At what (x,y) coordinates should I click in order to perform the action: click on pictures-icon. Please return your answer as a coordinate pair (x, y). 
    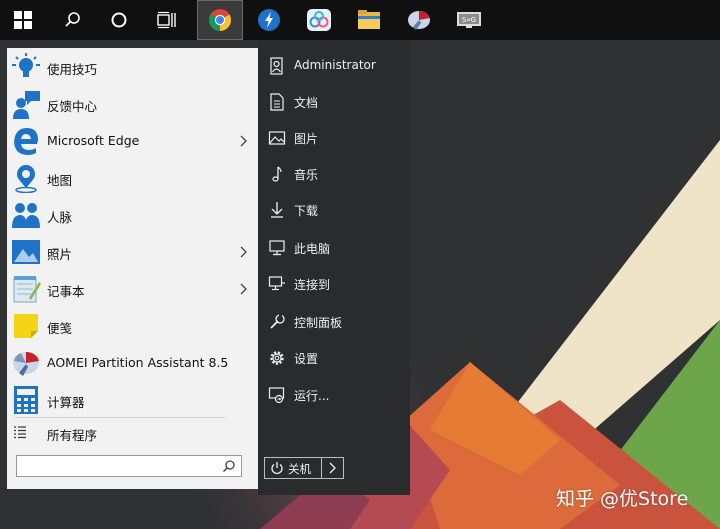
    Looking at the image, I should click on (277, 138).